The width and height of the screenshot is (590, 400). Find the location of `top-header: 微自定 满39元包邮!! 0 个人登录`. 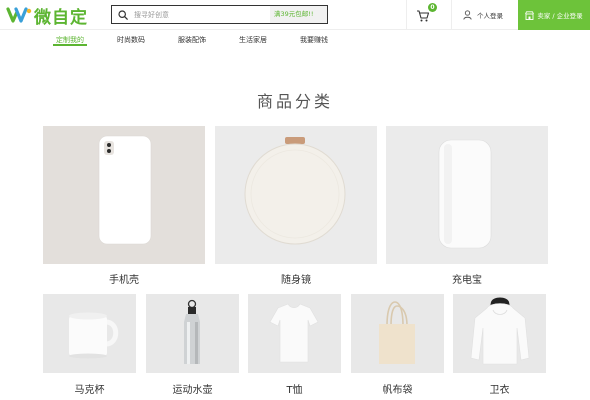

top-header: 微自定 满39元包邮!! 0 个人登录 is located at coordinates (295, 15).